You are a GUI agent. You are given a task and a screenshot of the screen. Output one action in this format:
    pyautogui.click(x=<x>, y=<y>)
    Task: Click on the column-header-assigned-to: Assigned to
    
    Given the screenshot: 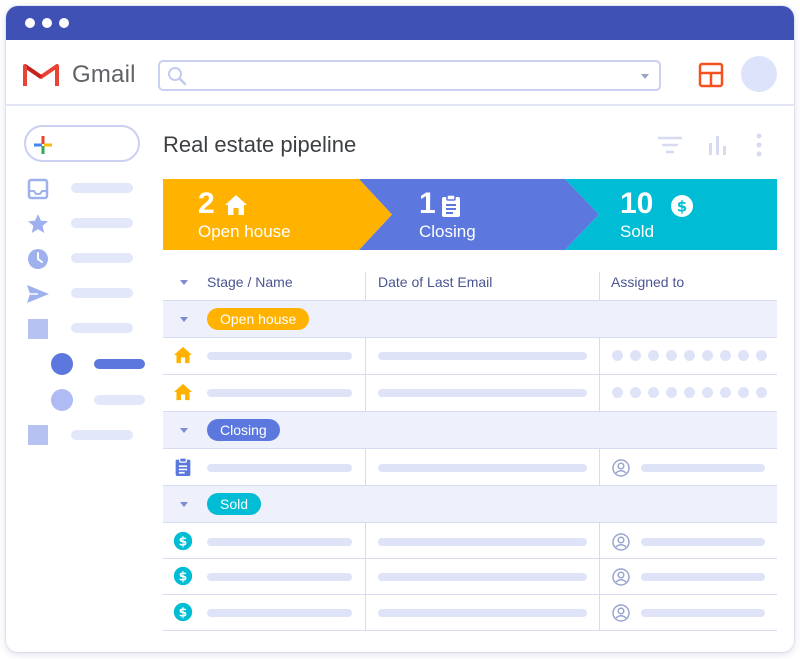 What is the action you would take?
    pyautogui.click(x=647, y=282)
    